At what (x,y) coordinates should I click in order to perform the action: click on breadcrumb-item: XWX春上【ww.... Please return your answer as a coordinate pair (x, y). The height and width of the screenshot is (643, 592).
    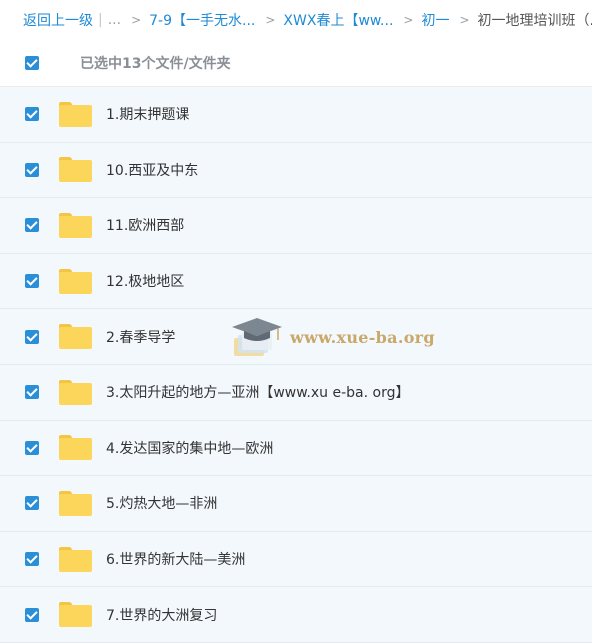
    Looking at the image, I should click on (338, 20).